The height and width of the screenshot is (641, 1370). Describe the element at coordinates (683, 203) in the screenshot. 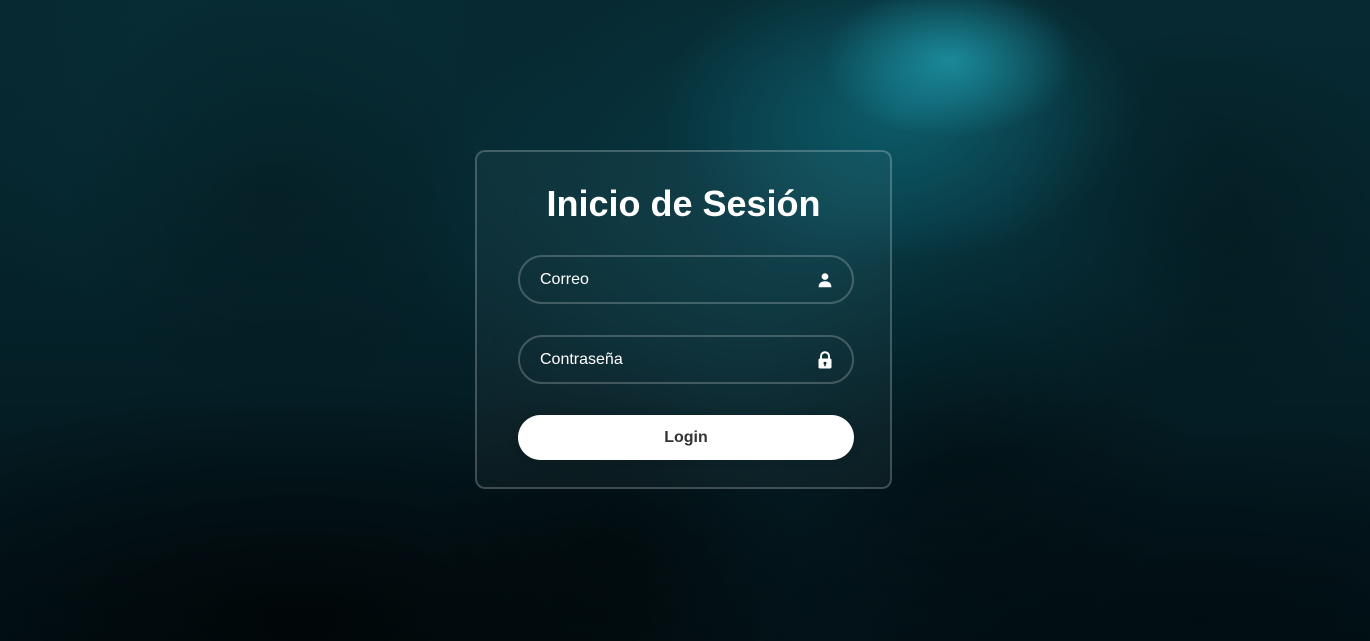

I see `page-title: Inicio de Sesión` at that location.